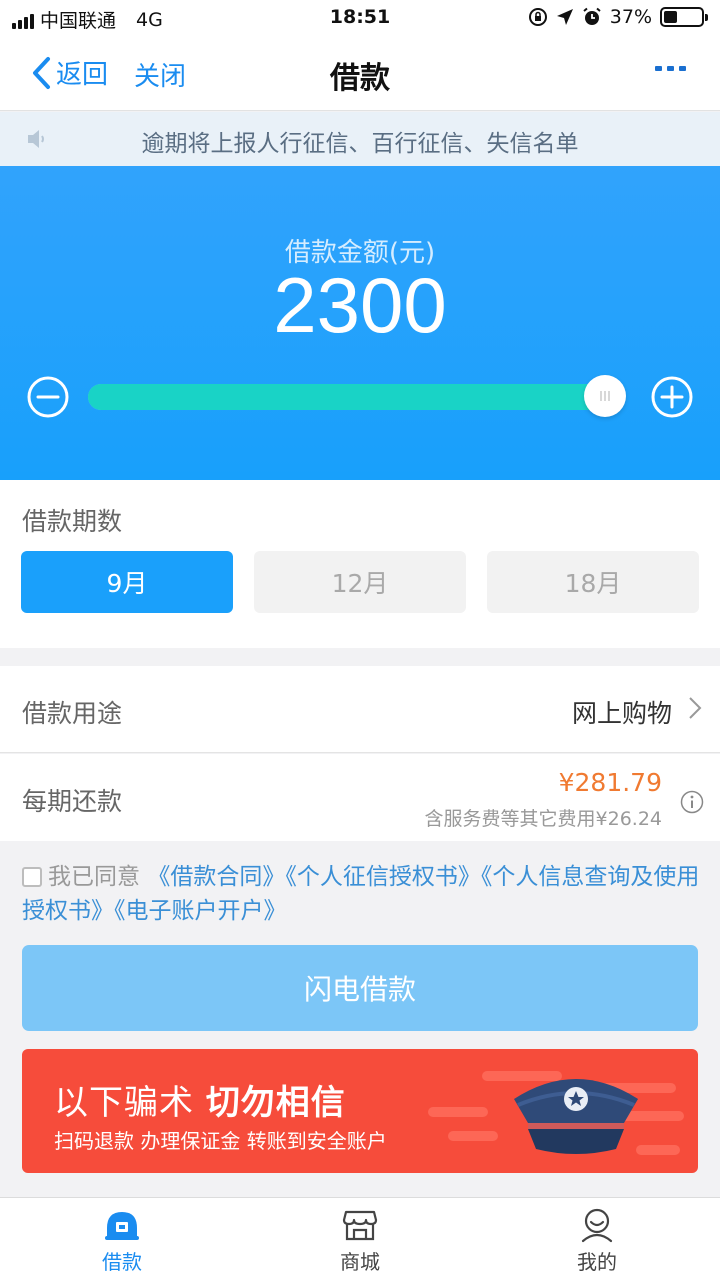  I want to click on amount-slider-fill, so click(347, 397).